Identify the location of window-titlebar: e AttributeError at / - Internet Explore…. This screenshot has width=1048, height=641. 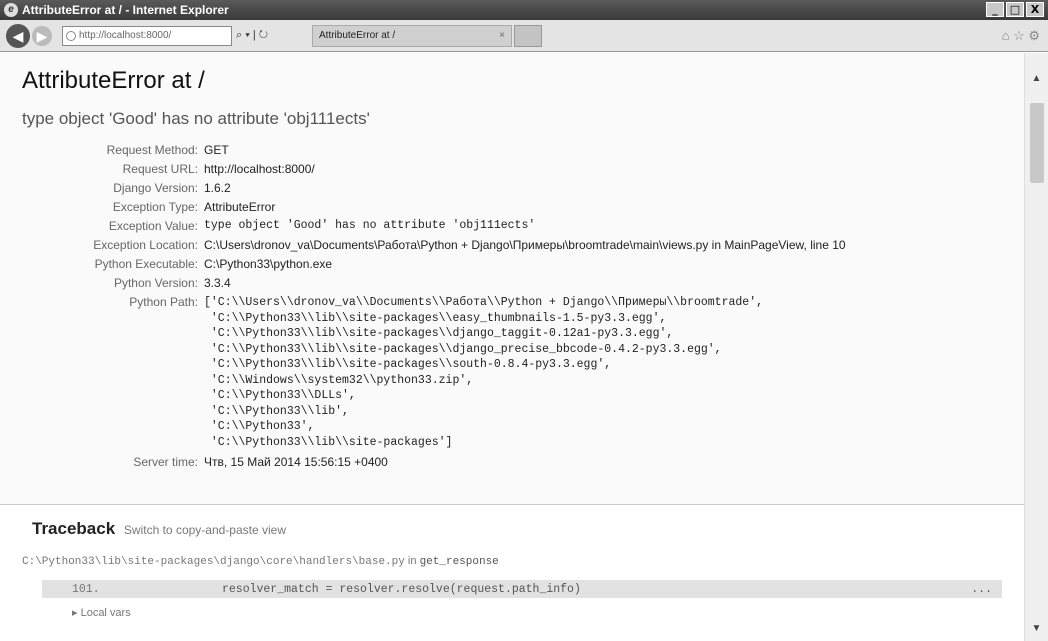
(524, 10).